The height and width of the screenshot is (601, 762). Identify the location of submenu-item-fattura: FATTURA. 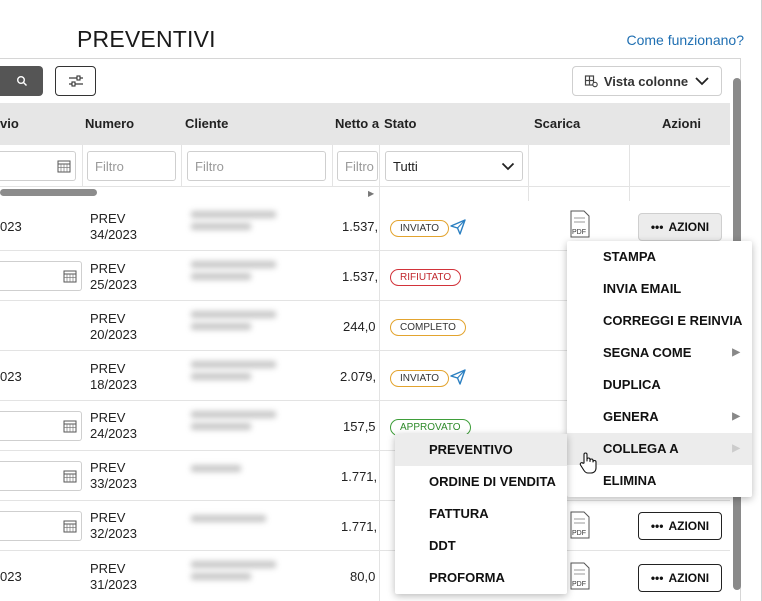
(481, 514).